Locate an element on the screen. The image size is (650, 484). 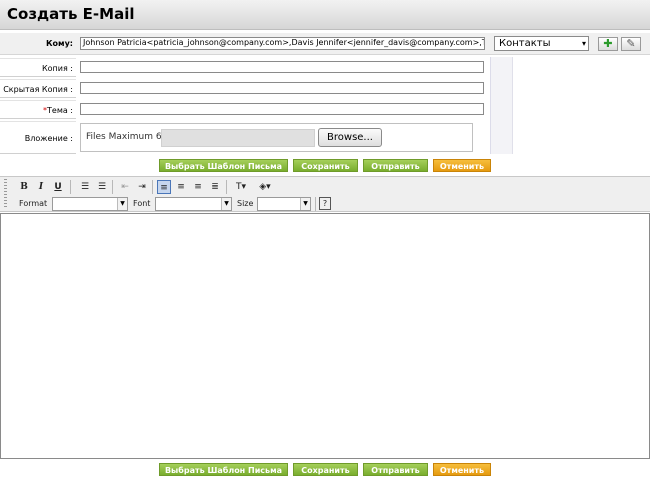
contacts-select: Контакты ▾ is located at coordinates (541, 43).